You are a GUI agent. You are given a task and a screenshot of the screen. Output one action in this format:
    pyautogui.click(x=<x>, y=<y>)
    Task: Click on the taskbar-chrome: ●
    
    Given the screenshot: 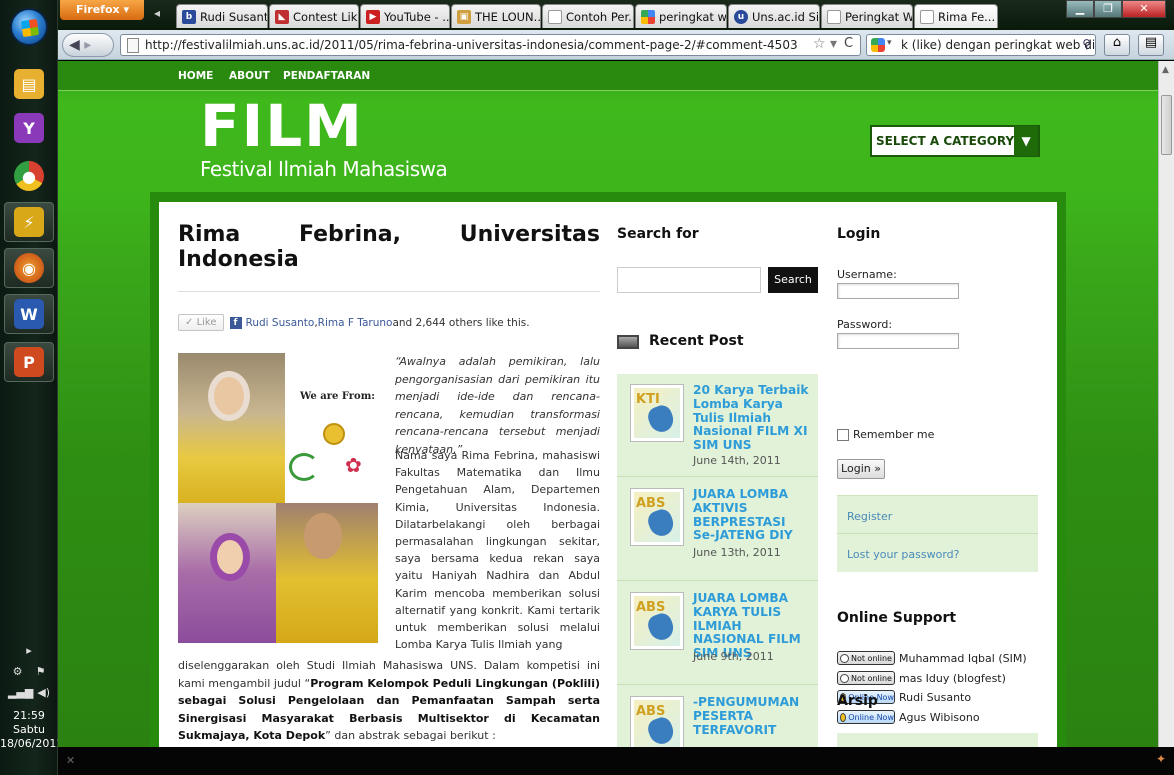 What is the action you would take?
    pyautogui.click(x=29, y=176)
    